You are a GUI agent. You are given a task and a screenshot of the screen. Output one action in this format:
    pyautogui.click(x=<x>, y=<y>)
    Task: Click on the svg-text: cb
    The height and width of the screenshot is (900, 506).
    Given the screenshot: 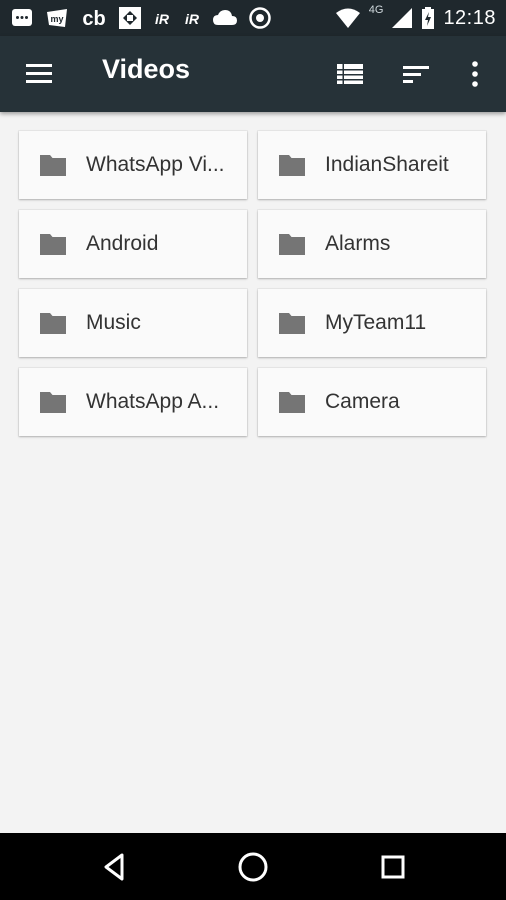 What is the action you would take?
    pyautogui.click(x=93, y=19)
    